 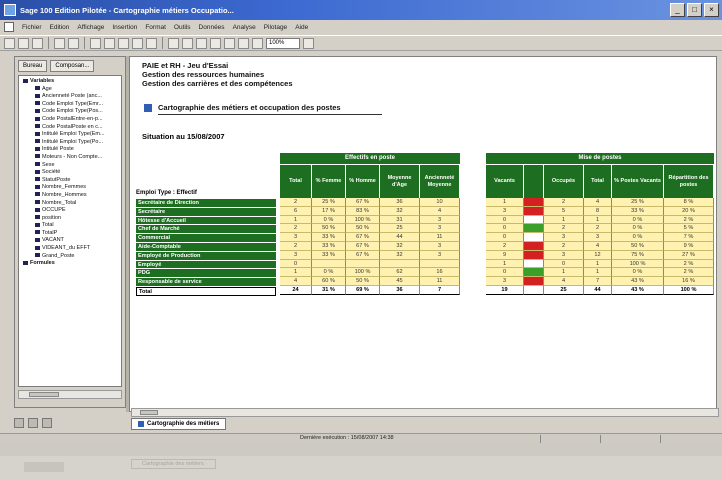 What do you see at coordinates (9, 27) in the screenshot?
I see `document-icon` at bounding box center [9, 27].